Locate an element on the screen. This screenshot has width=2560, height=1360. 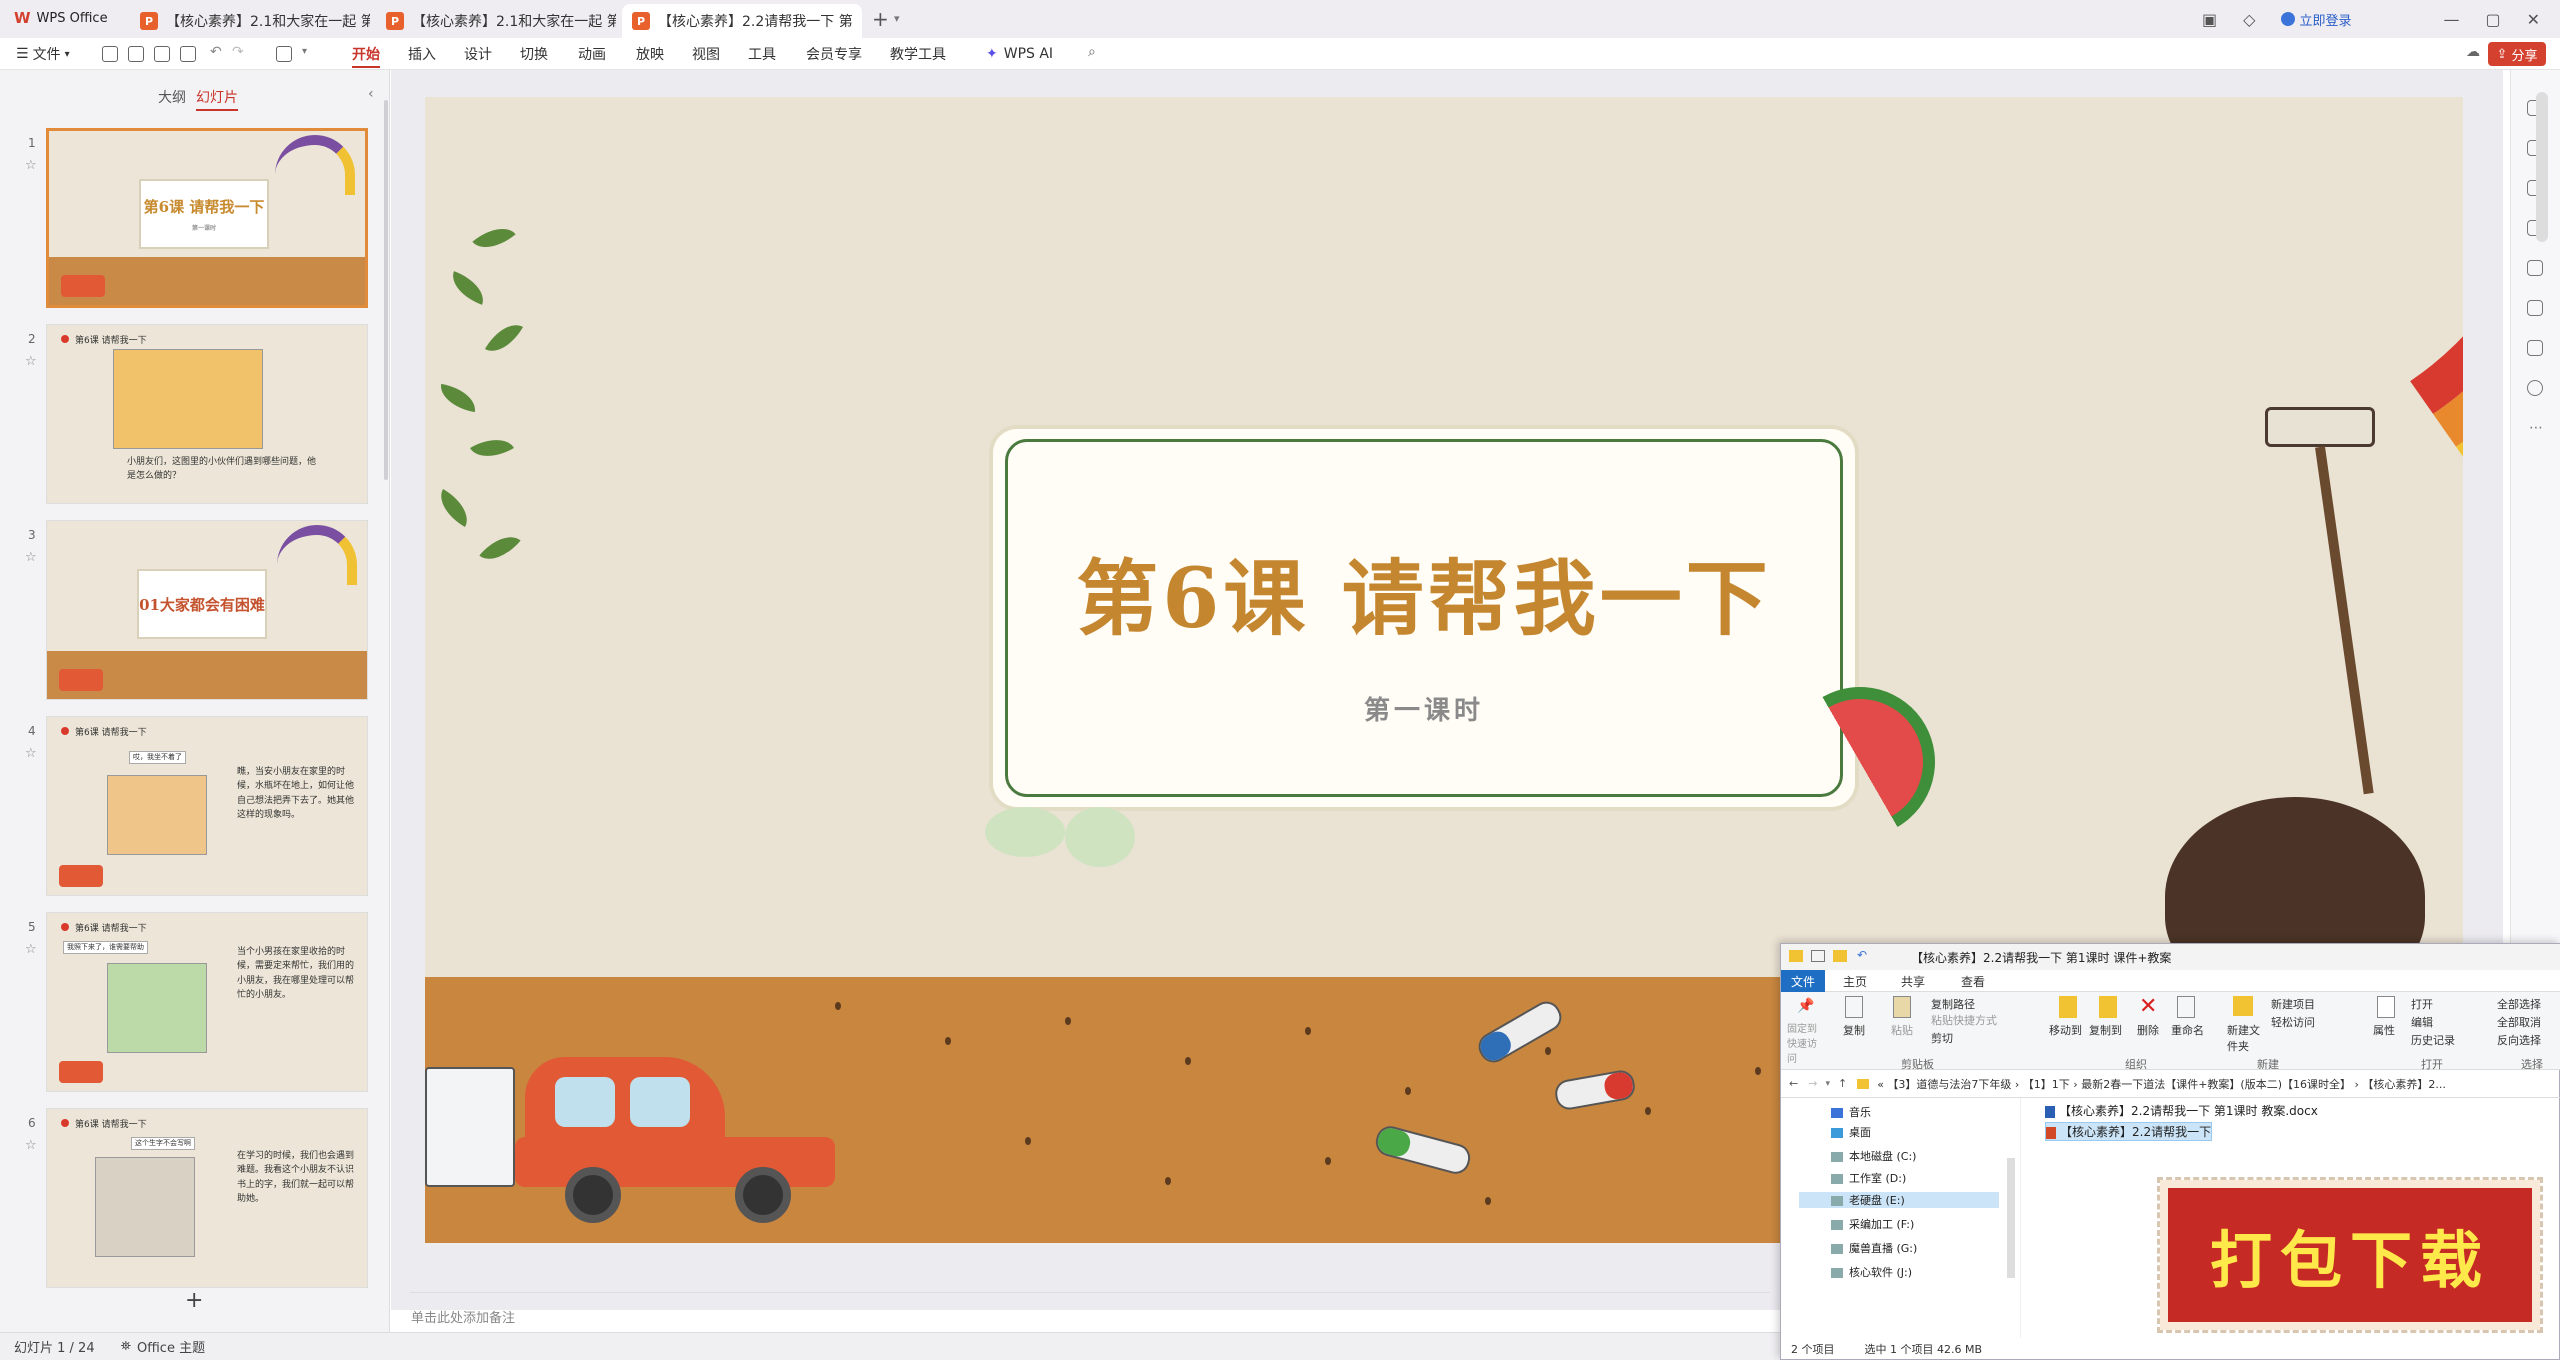
tab-slides: 幻灯片 is located at coordinates (217, 99).